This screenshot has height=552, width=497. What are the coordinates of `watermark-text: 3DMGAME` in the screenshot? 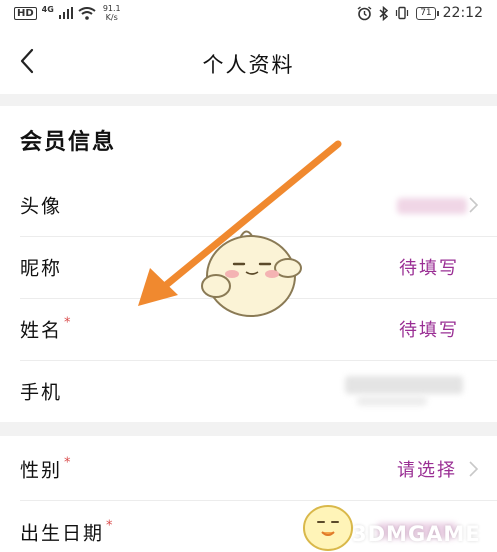 It's located at (416, 534).